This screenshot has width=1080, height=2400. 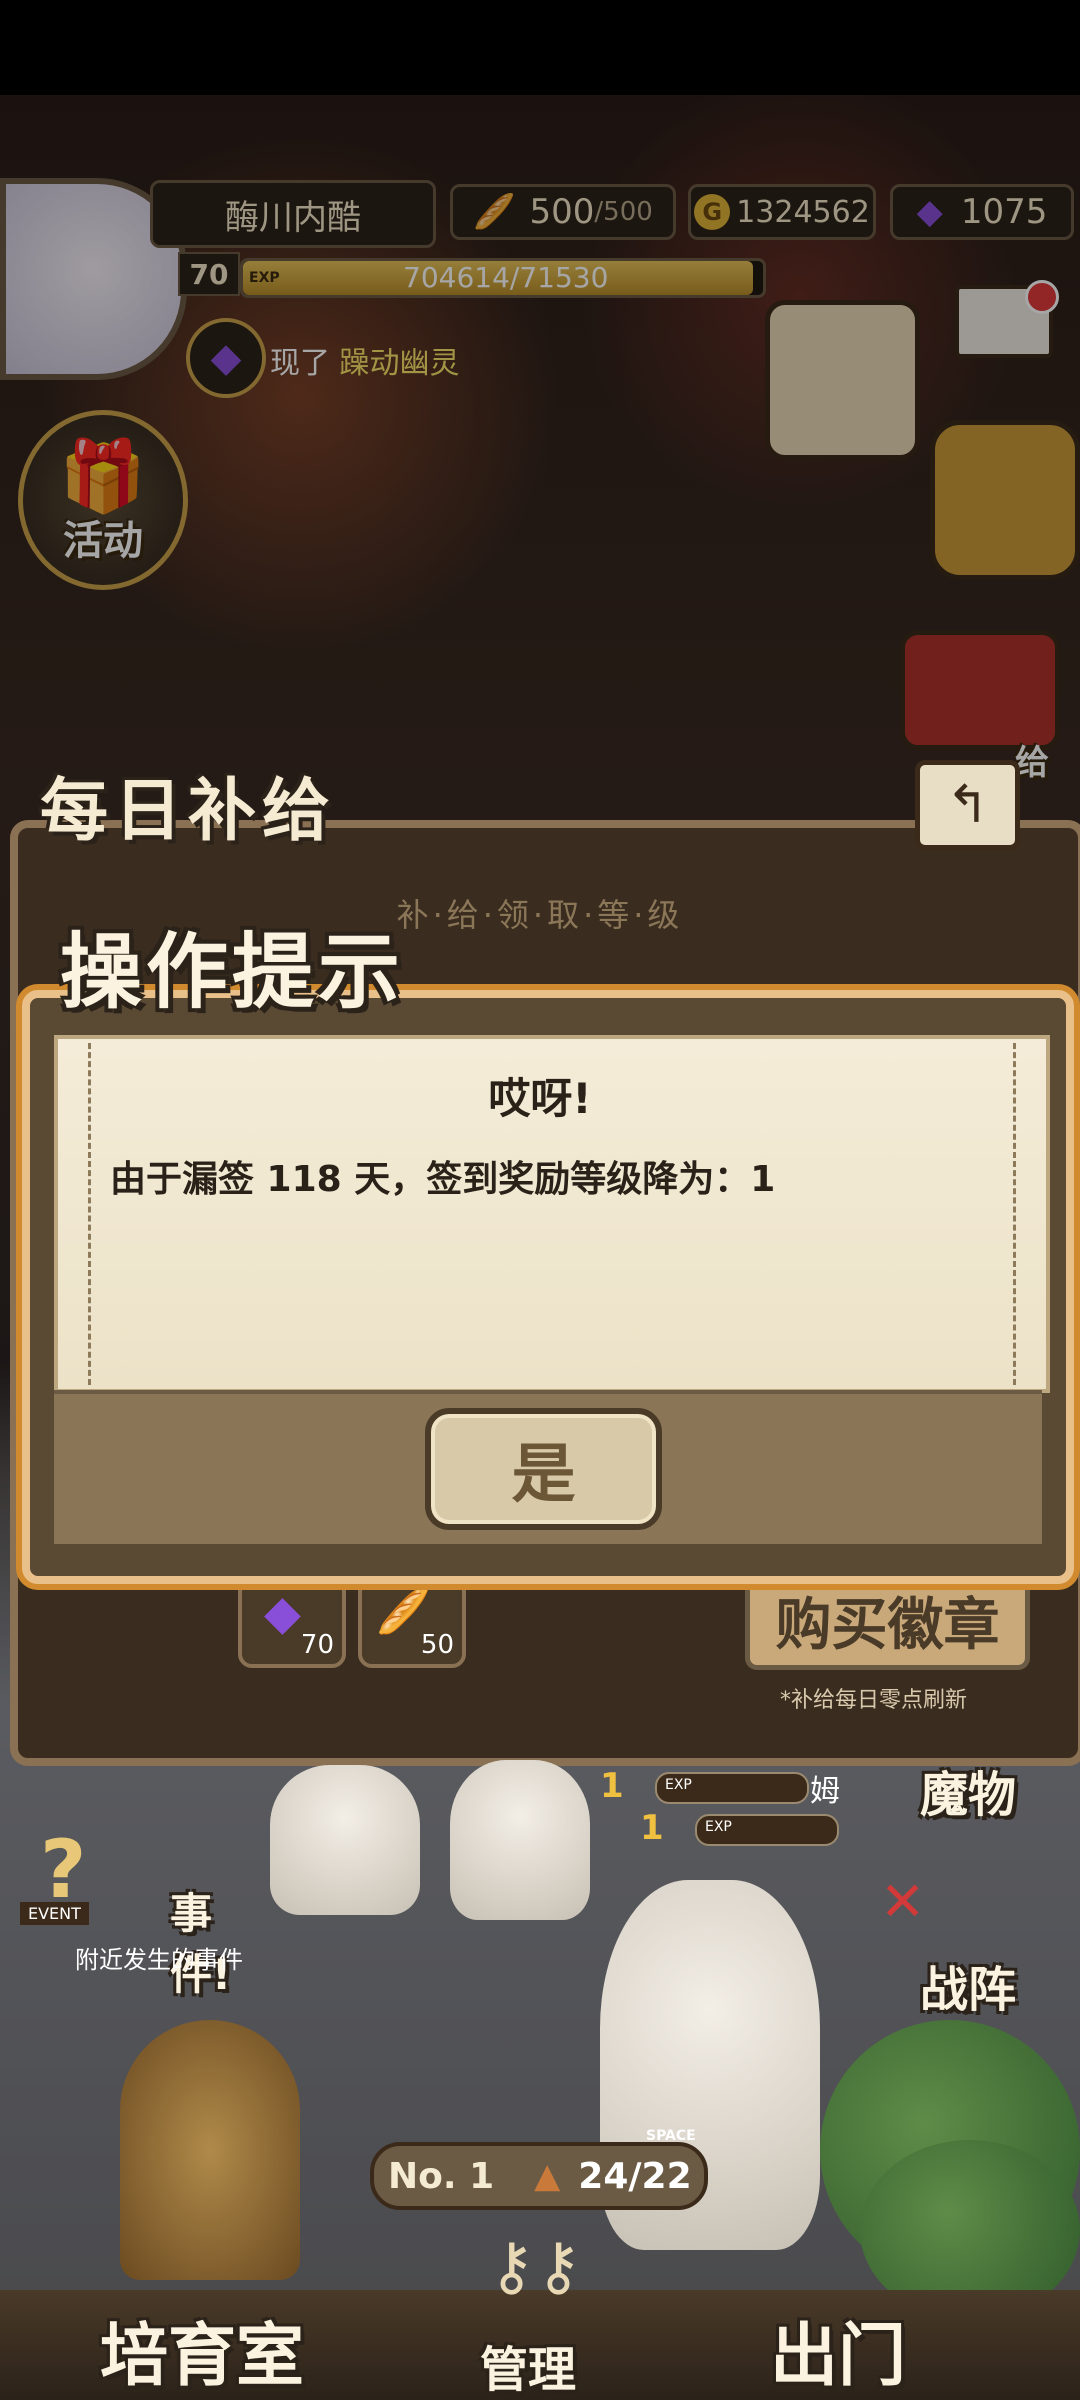 I want to click on haystack-decoration, so click(x=210, y=2150).